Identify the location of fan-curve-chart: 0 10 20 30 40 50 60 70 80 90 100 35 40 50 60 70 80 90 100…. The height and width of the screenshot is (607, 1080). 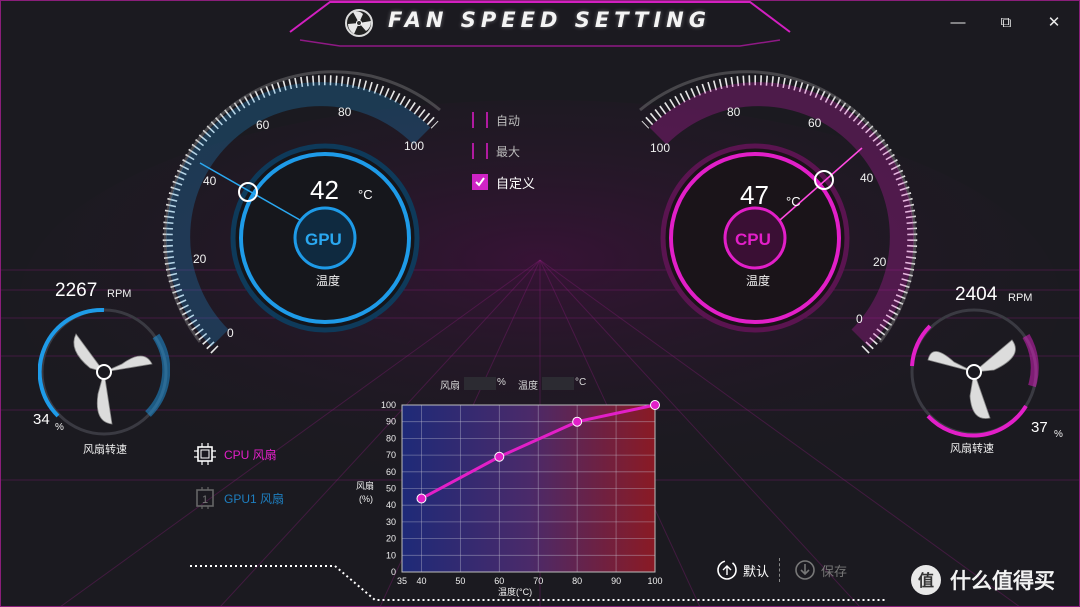
(510, 497).